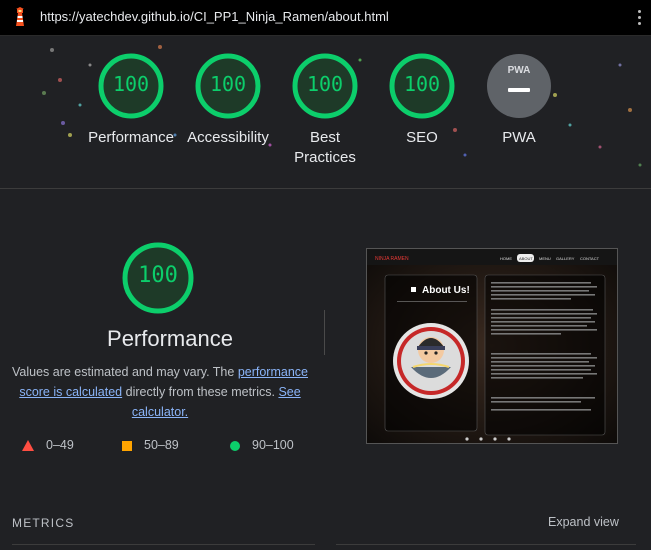 This screenshot has height=550, width=651. I want to click on circle-icon, so click(235, 445).